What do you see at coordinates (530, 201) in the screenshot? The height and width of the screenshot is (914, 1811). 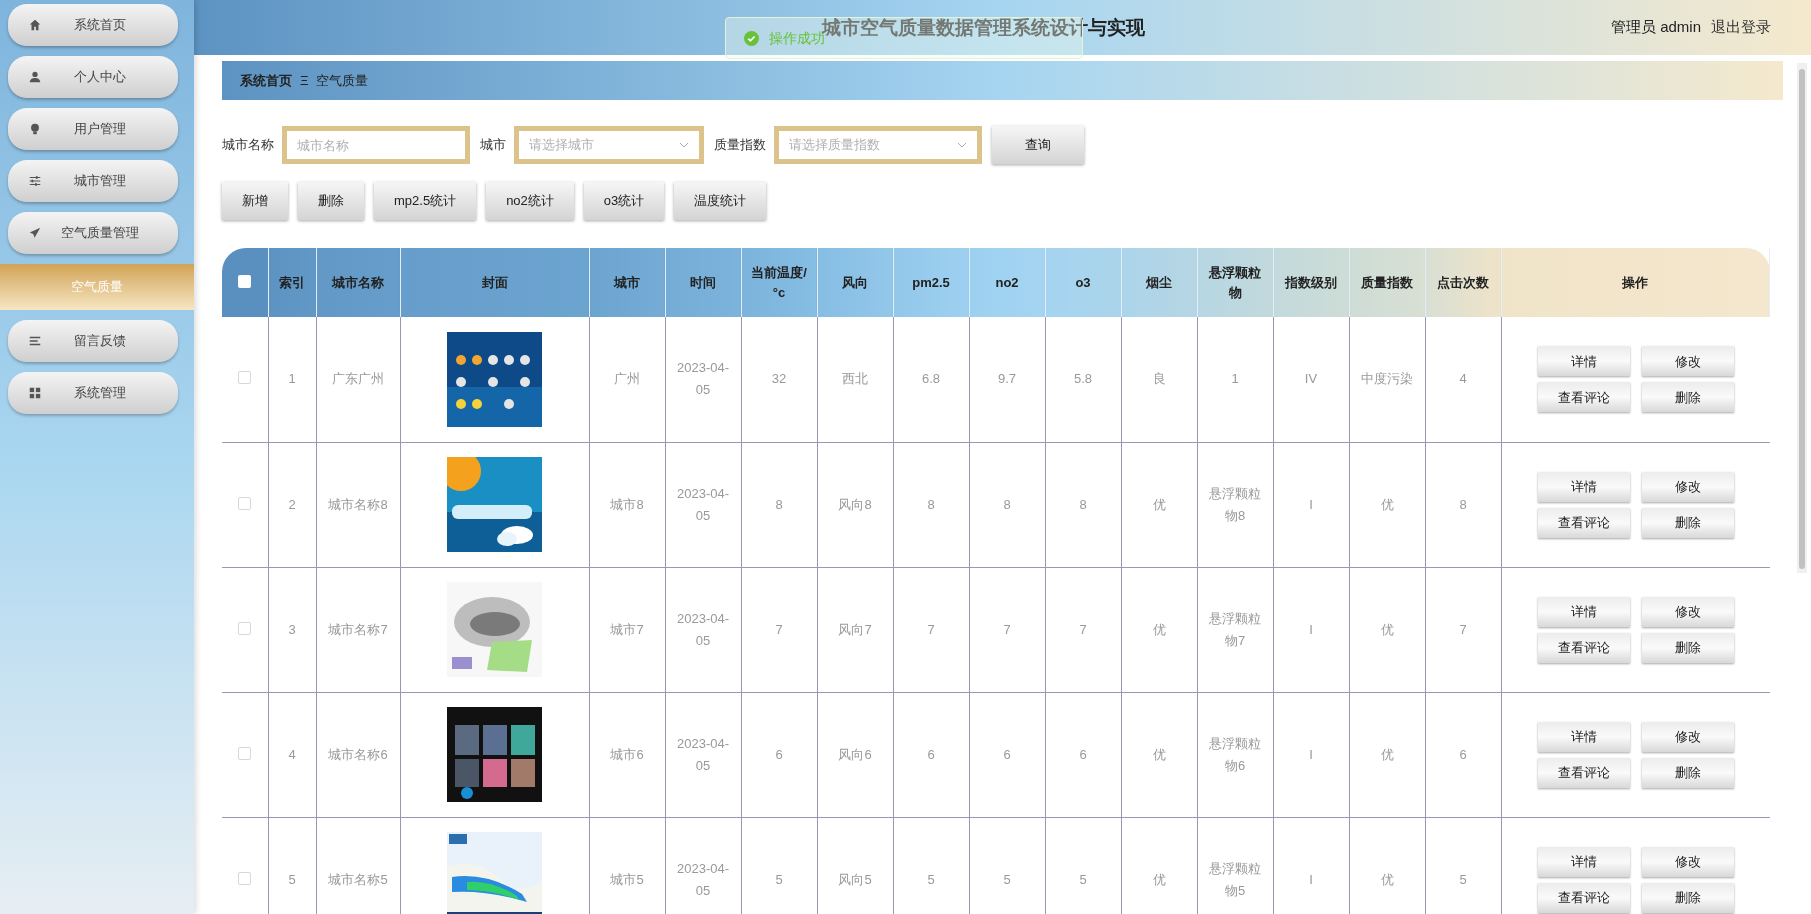 I see `toolbar-button: no2统计` at bounding box center [530, 201].